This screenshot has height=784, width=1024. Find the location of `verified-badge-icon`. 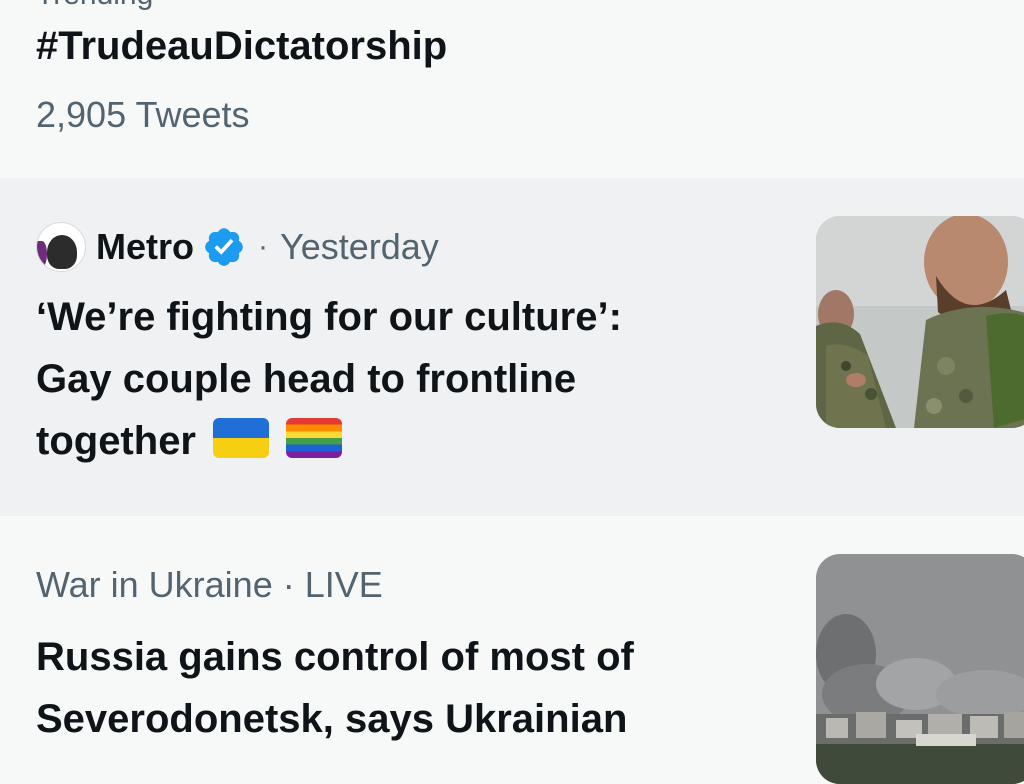

verified-badge-icon is located at coordinates (224, 247).